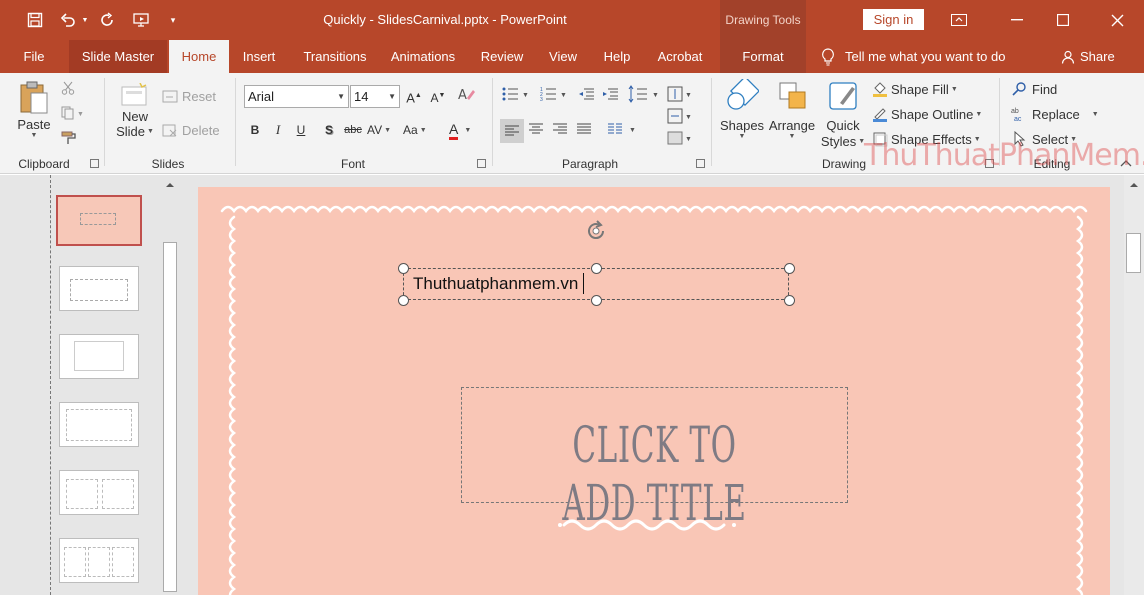  Describe the element at coordinates (563, 56) in the screenshot. I see `tab-view: View` at that location.